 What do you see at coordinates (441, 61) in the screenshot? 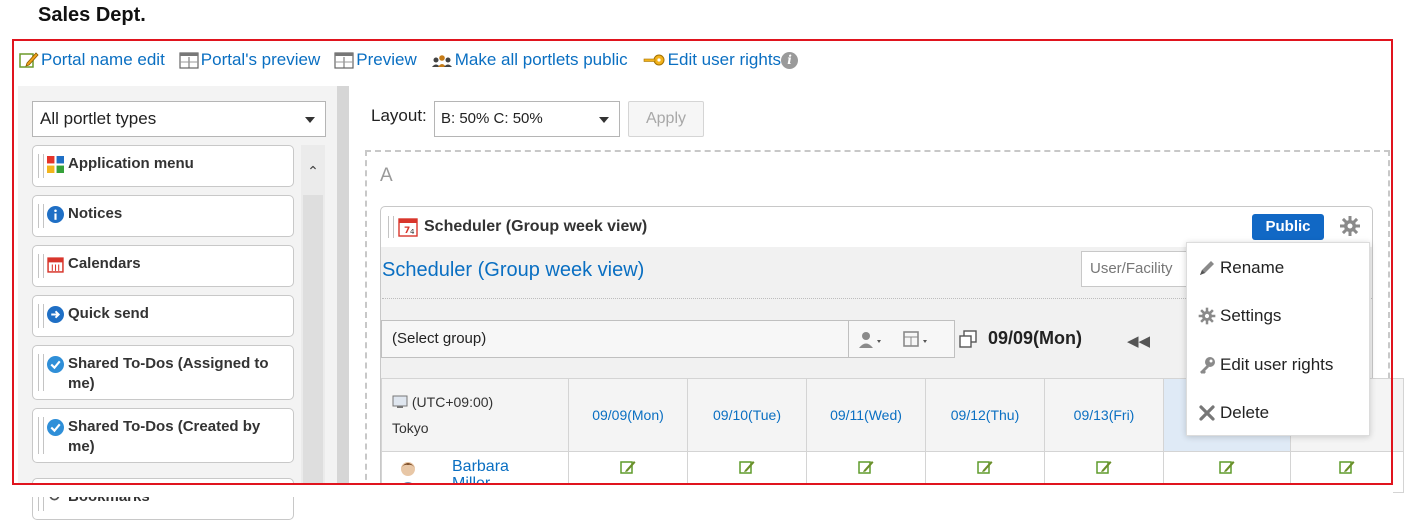
I see `users-public-icon` at bounding box center [441, 61].